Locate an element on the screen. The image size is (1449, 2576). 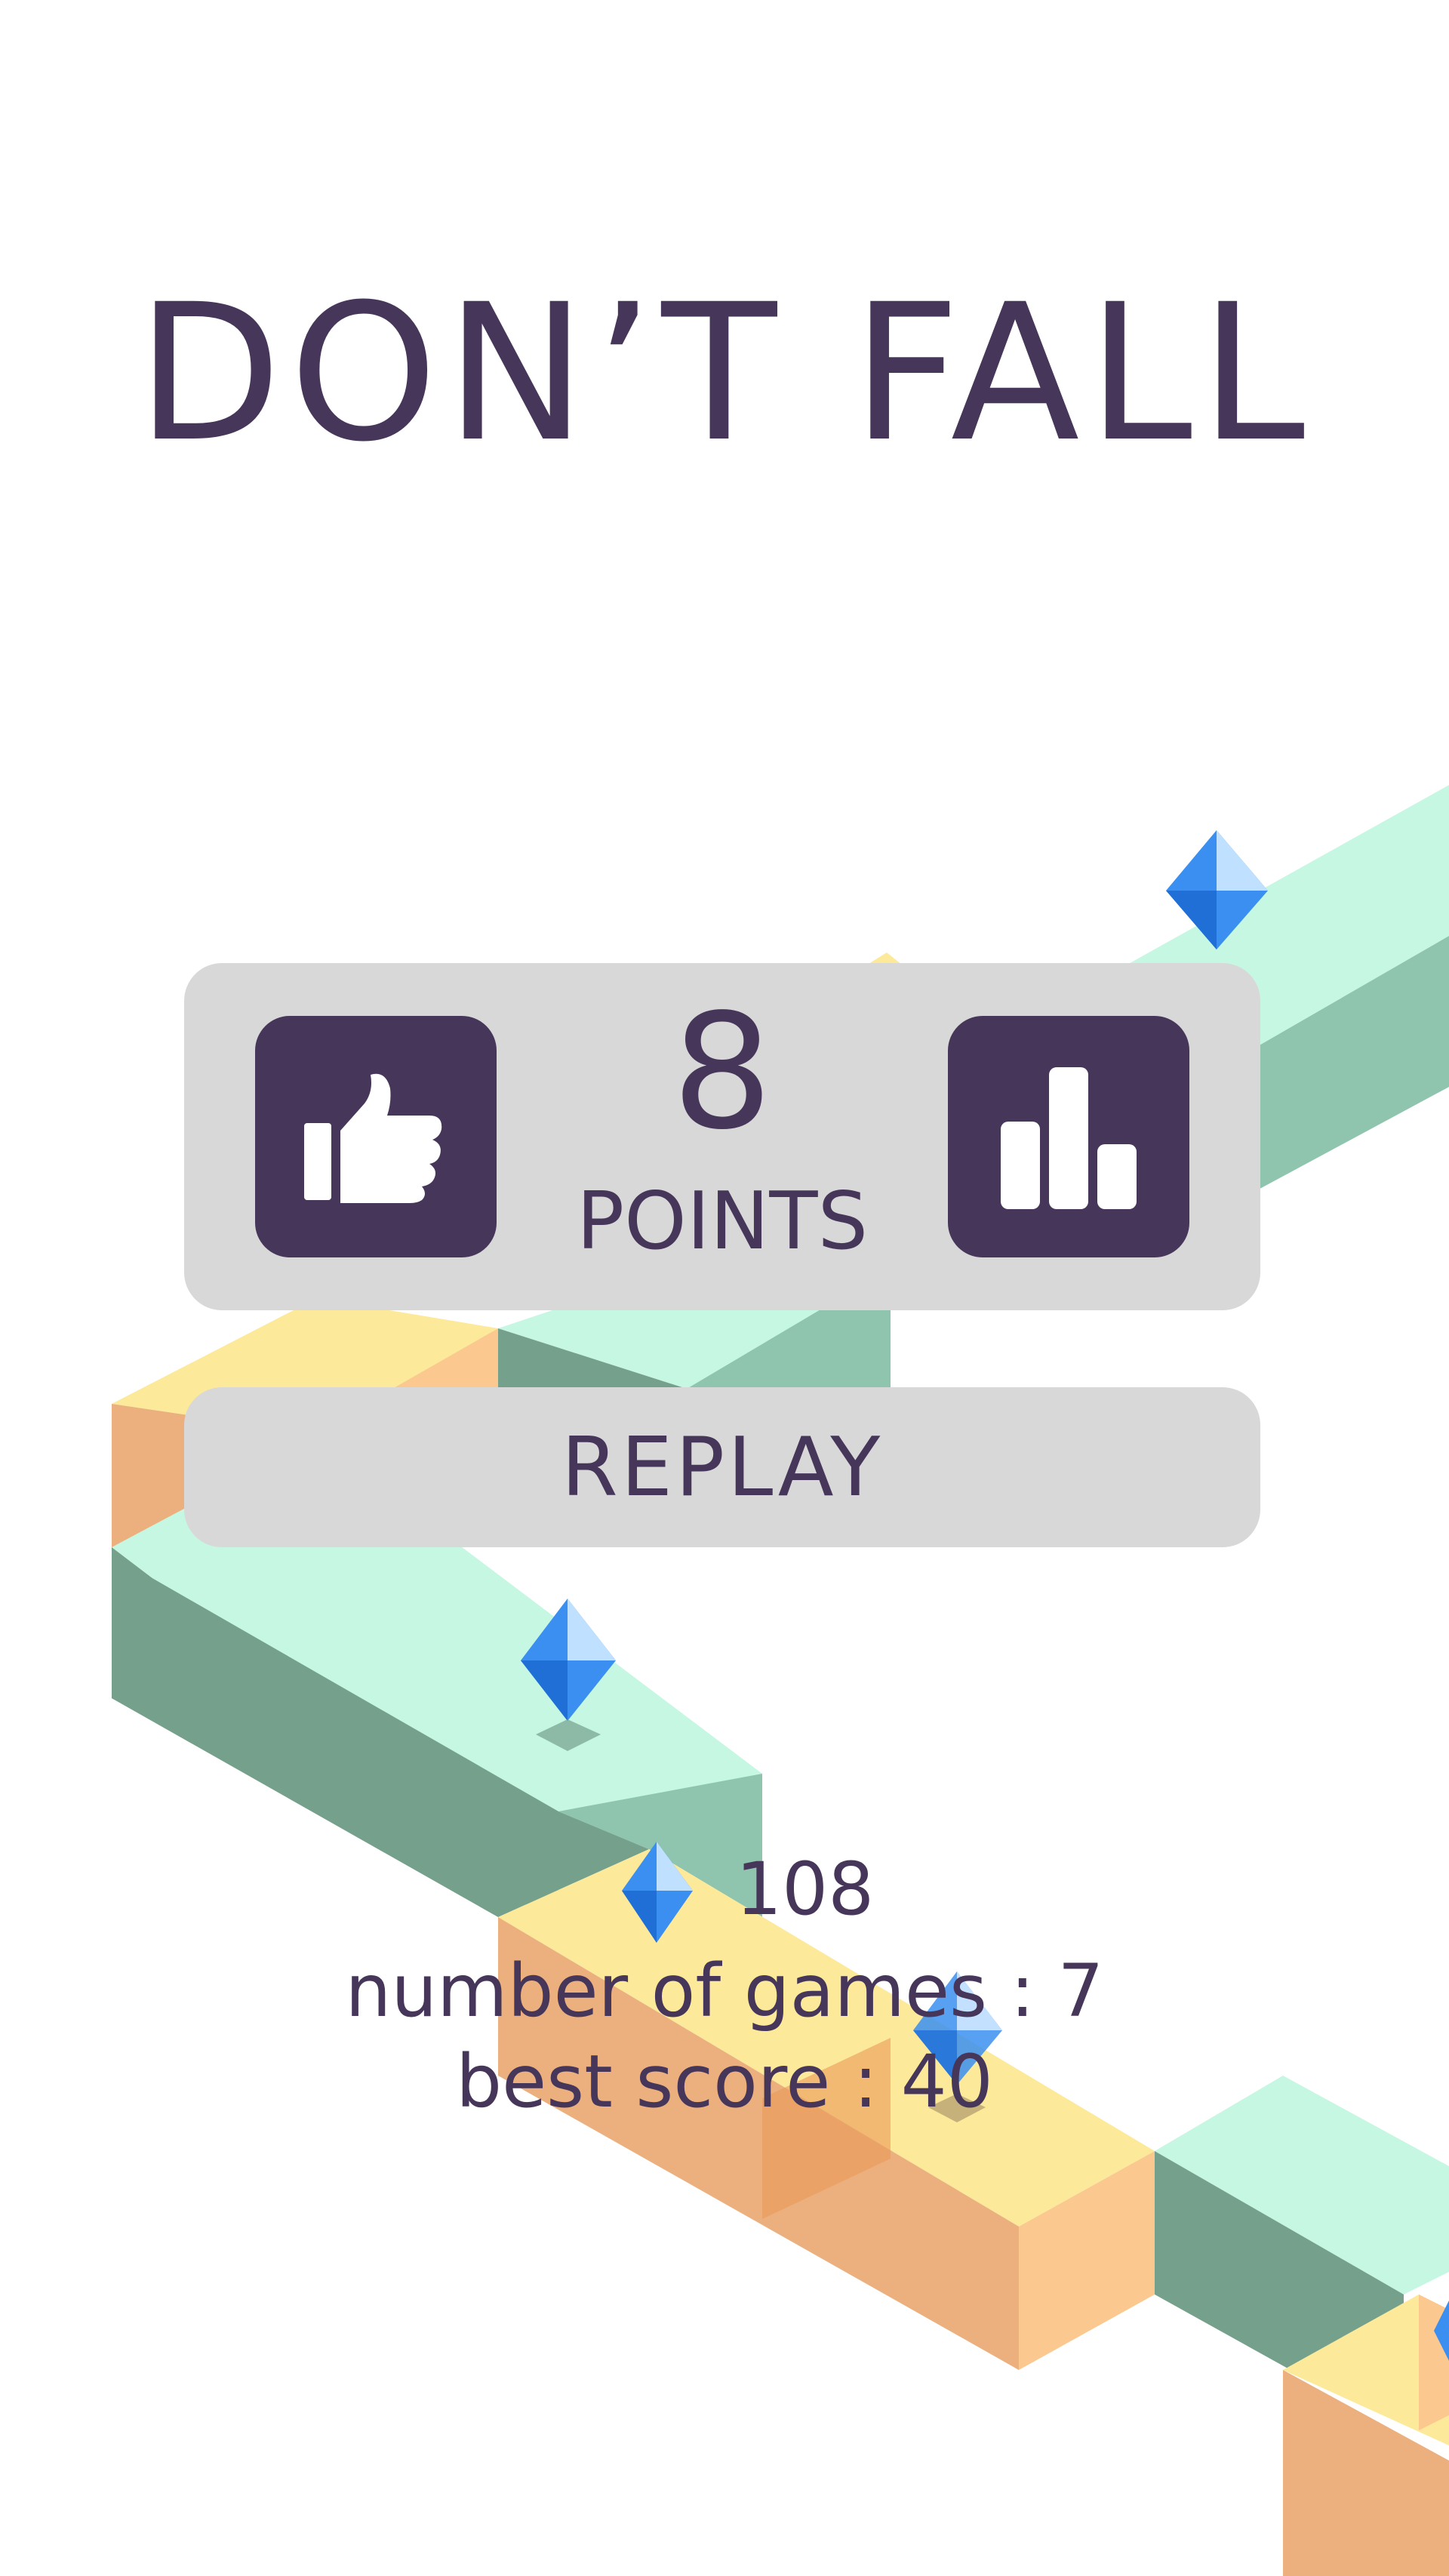
replay-button: REPLAY is located at coordinates (722, 1467).